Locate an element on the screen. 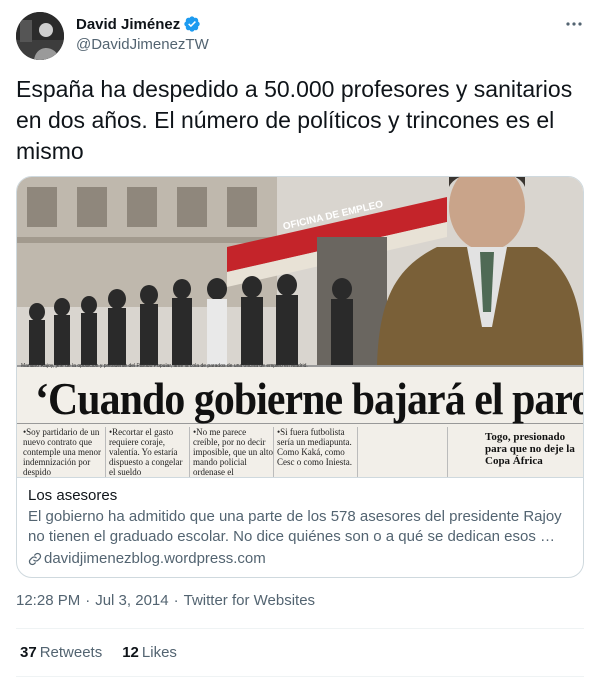  link-icon is located at coordinates (35, 559).